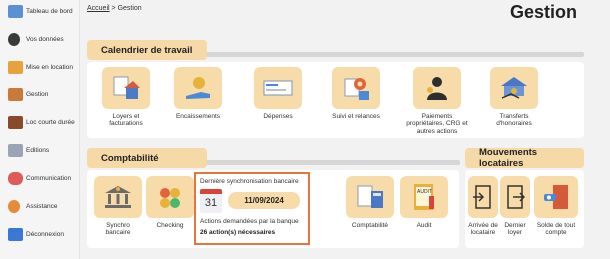 This screenshot has height=259, width=610. What do you see at coordinates (15, 178) in the screenshot?
I see `chat-icon` at bounding box center [15, 178].